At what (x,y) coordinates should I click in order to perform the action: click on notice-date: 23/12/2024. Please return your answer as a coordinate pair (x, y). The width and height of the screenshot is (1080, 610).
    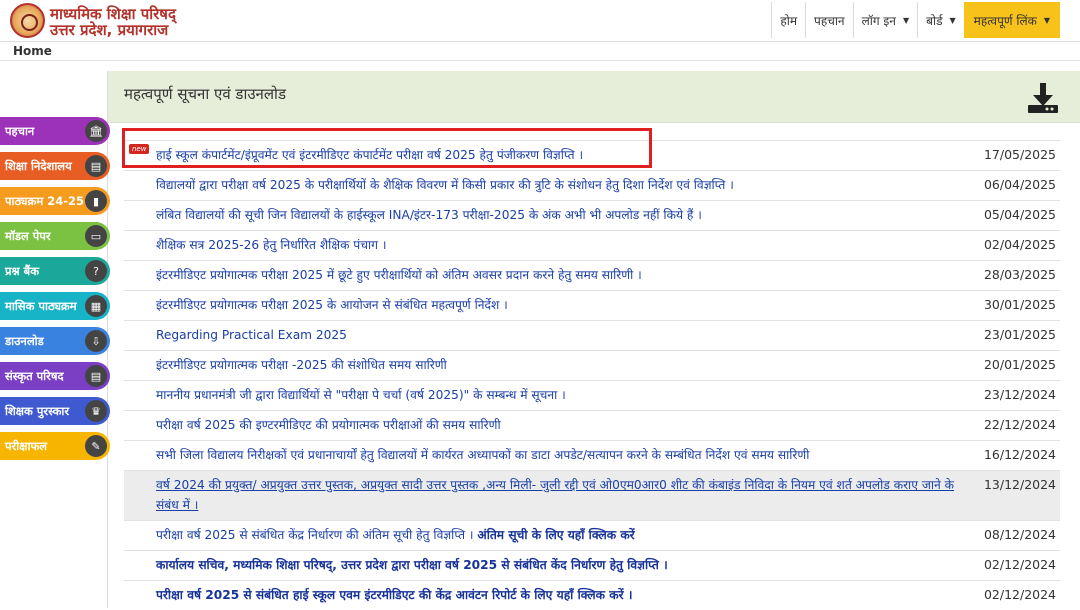
    Looking at the image, I should click on (1019, 394).